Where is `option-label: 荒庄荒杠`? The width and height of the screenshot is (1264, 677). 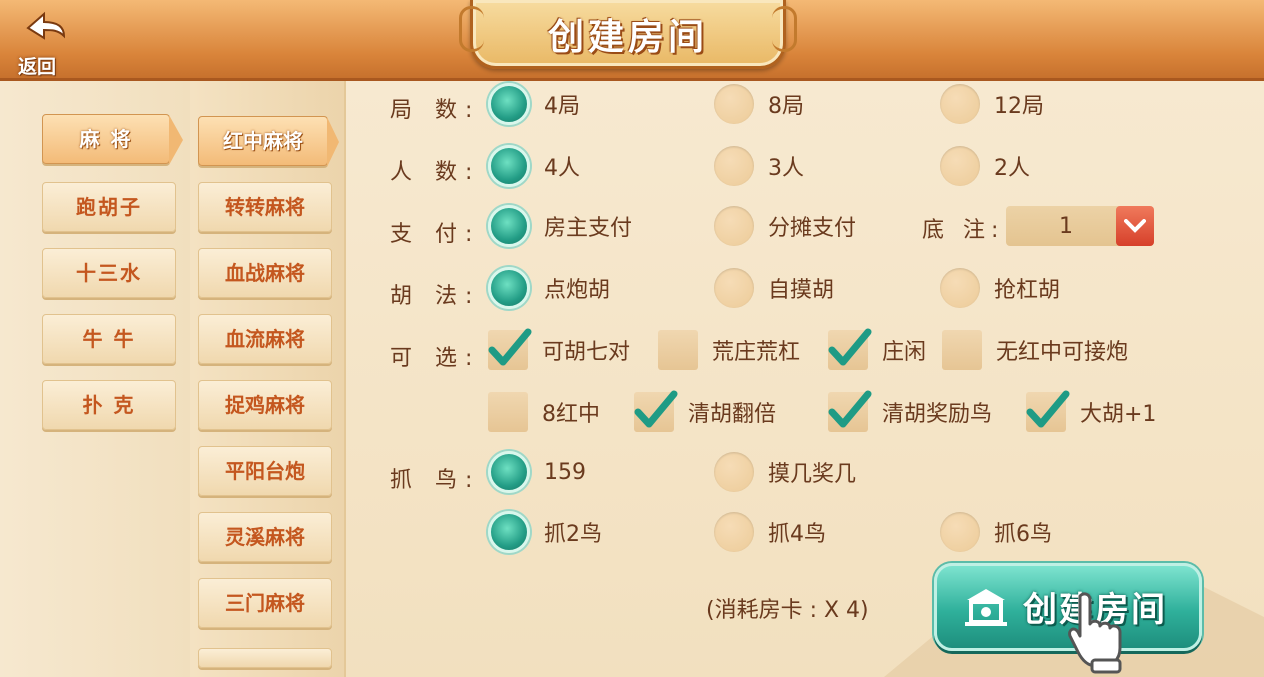 option-label: 荒庄荒杠 is located at coordinates (756, 352).